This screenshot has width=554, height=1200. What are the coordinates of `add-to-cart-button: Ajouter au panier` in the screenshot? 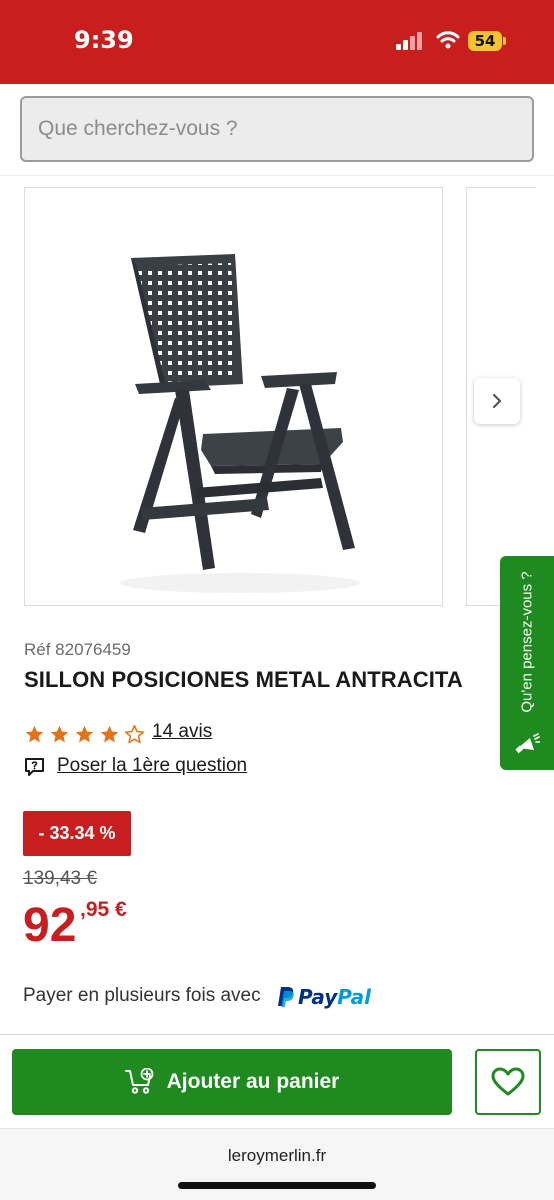 It's located at (232, 1082).